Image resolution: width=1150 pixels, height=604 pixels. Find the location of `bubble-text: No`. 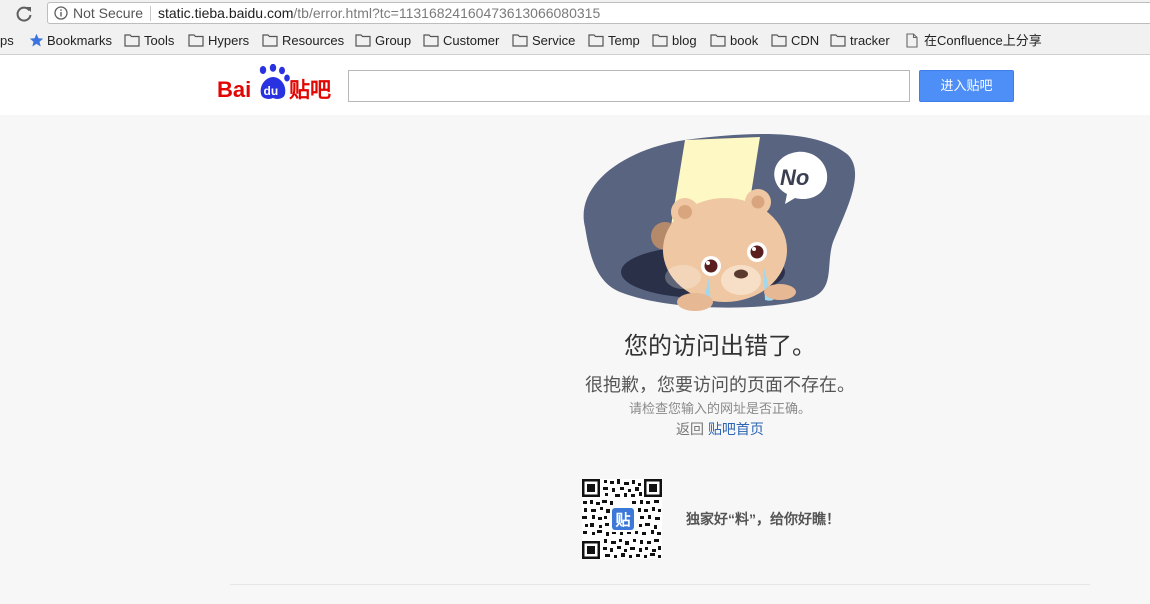

bubble-text: No is located at coordinates (794, 177).